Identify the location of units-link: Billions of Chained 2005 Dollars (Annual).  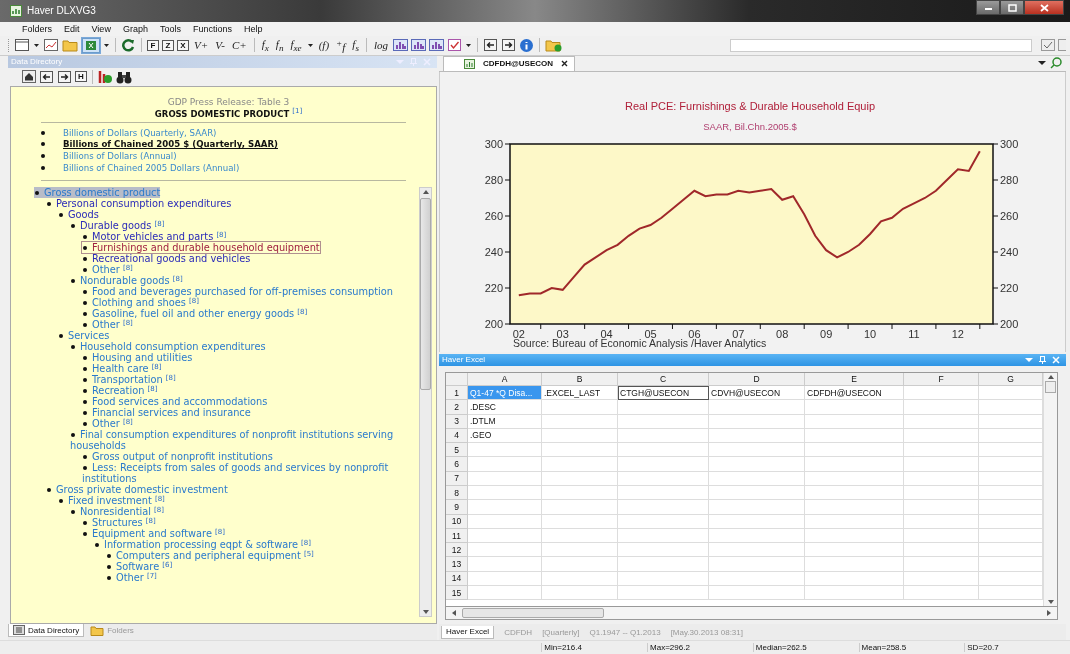
(151, 168).